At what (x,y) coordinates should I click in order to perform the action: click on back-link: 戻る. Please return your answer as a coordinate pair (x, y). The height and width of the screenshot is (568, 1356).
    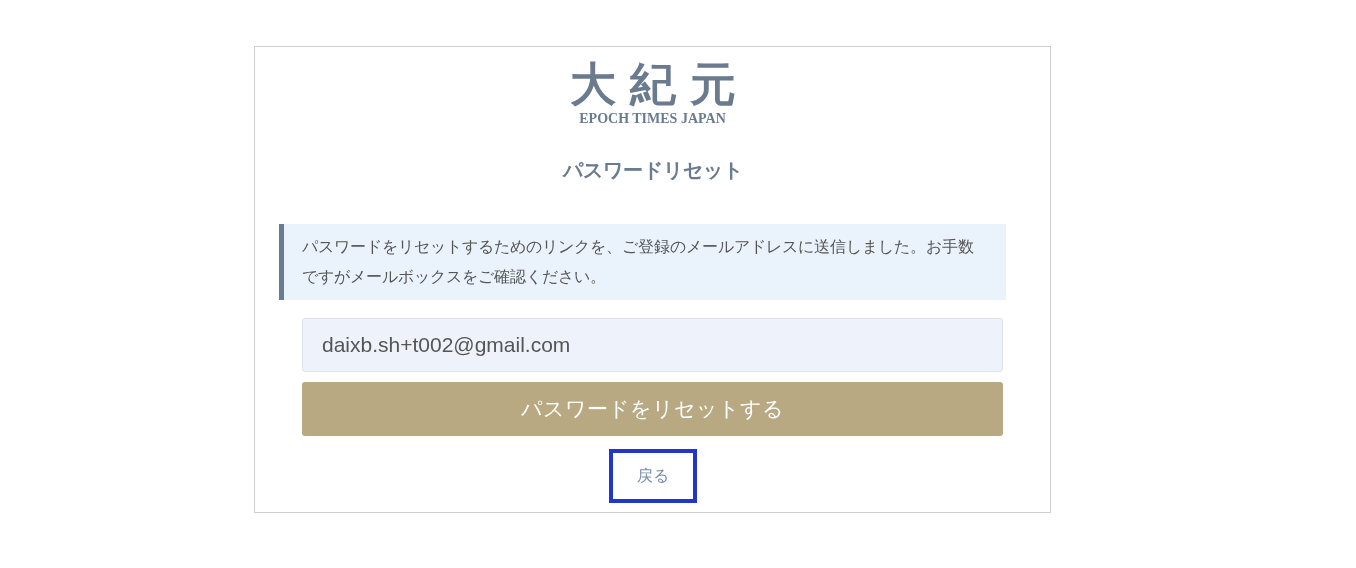
    Looking at the image, I should click on (652, 476).